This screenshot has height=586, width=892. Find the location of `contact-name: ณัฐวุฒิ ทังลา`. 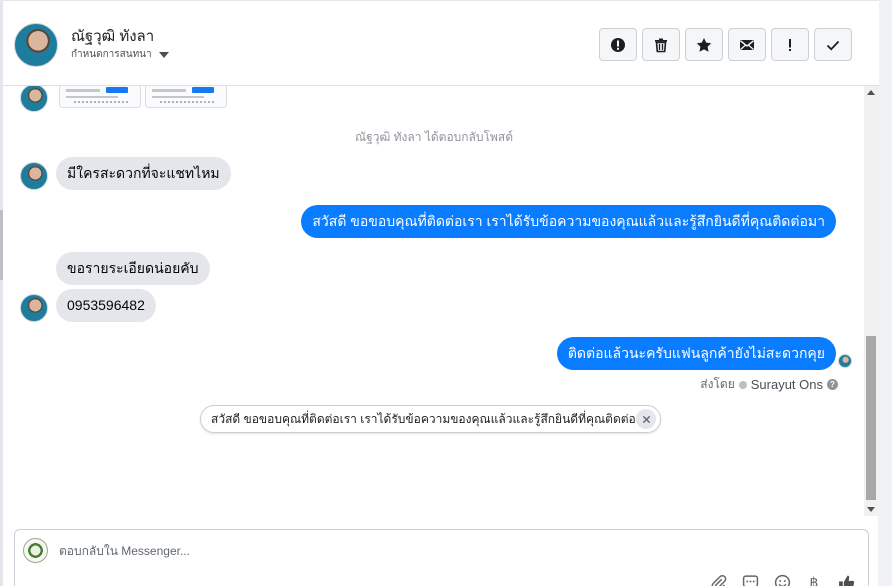

contact-name: ณัฐวุฒิ ทังลา is located at coordinates (112, 36).